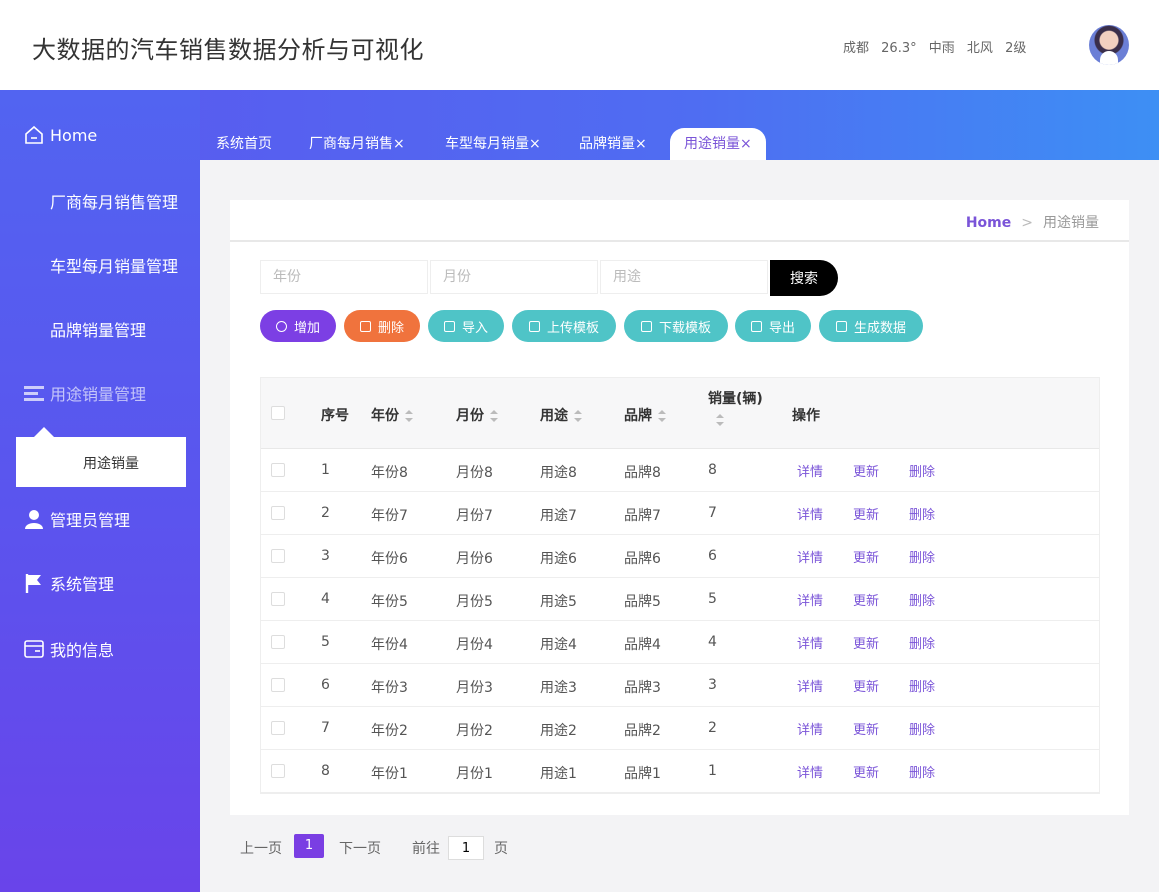 The width and height of the screenshot is (1159, 892). Describe the element at coordinates (804, 278) in the screenshot. I see `search-button: 搜索` at that location.